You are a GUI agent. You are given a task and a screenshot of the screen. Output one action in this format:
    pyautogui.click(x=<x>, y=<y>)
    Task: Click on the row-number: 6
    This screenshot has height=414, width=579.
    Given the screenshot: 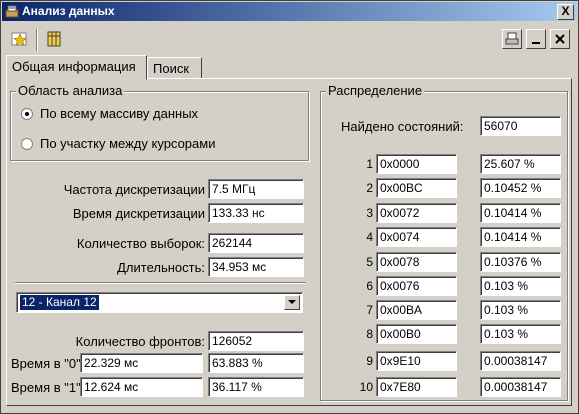 What is the action you would take?
    pyautogui.click(x=369, y=286)
    